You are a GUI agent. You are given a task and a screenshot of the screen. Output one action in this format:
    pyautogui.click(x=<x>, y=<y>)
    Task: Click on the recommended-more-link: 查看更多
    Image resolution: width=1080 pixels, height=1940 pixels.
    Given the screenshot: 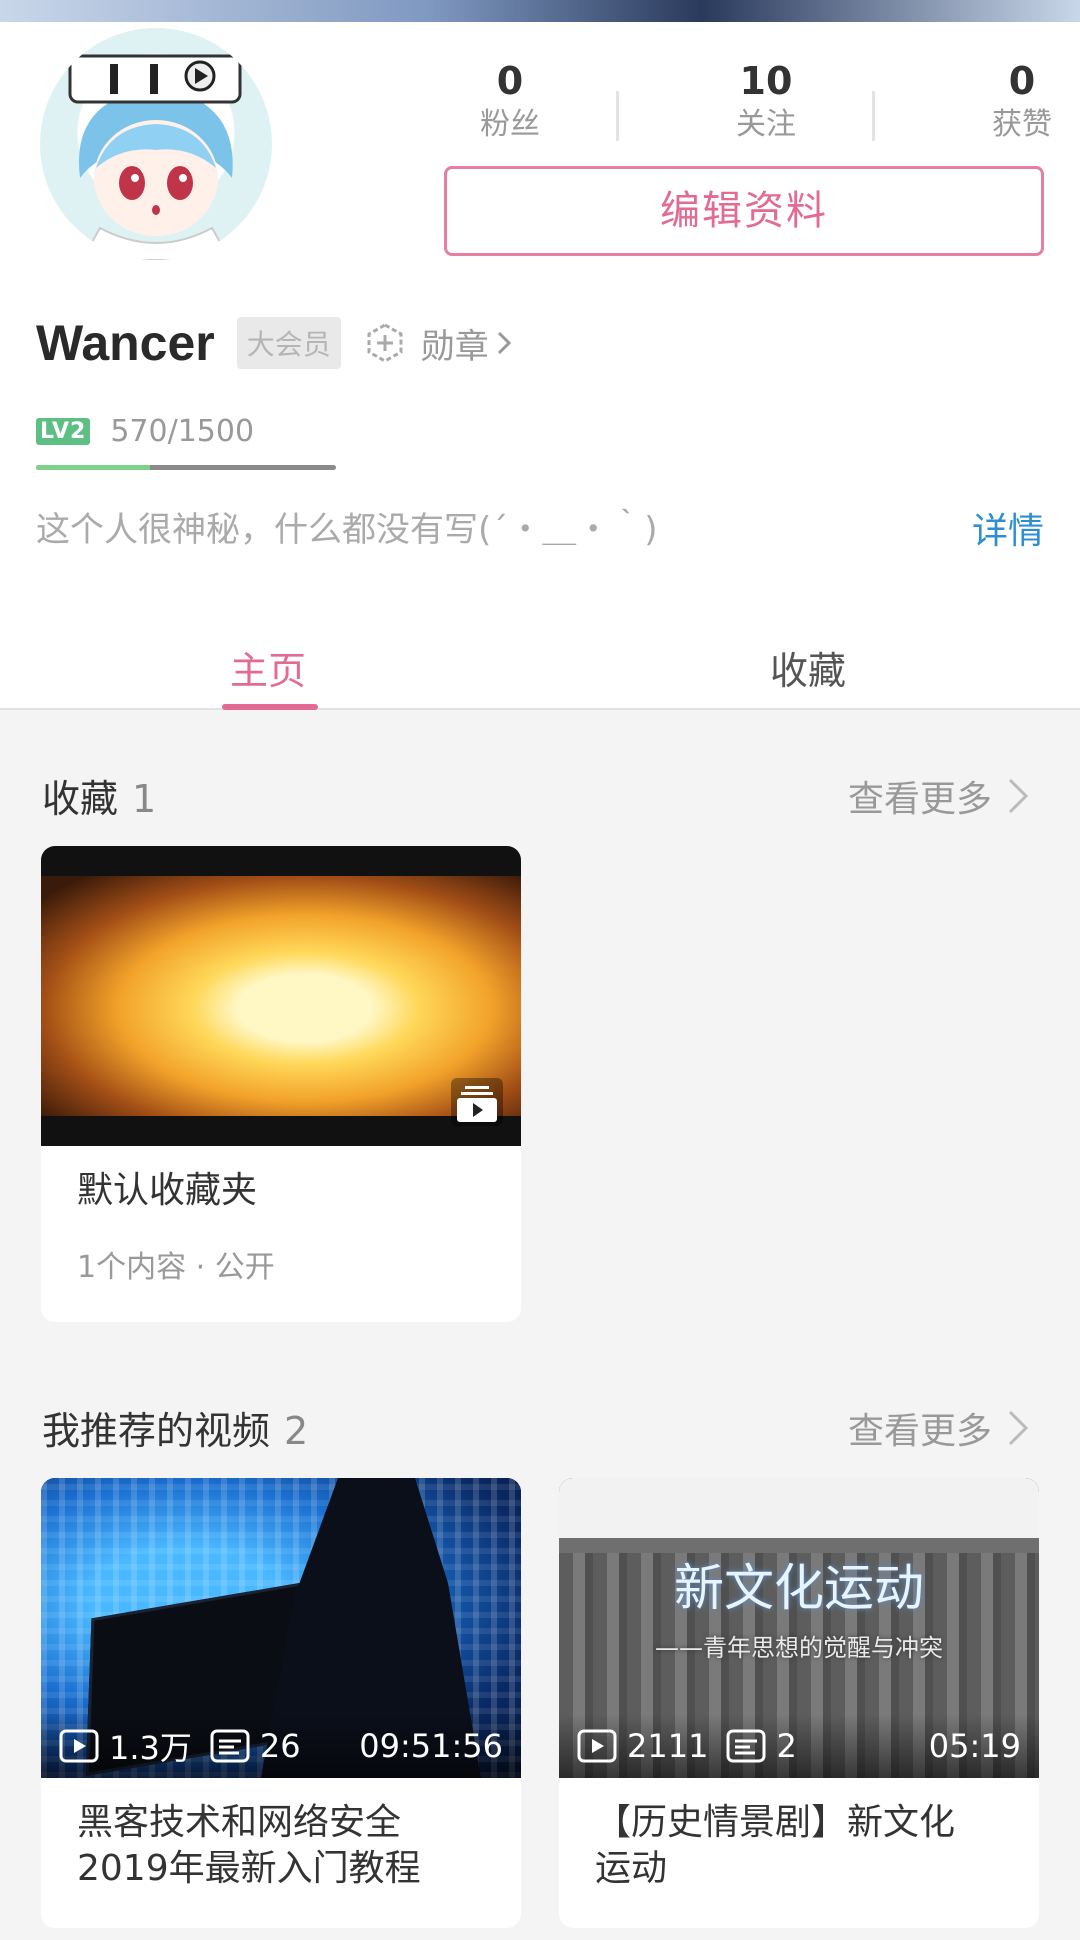 What is the action you would take?
    pyautogui.click(x=939, y=1428)
    